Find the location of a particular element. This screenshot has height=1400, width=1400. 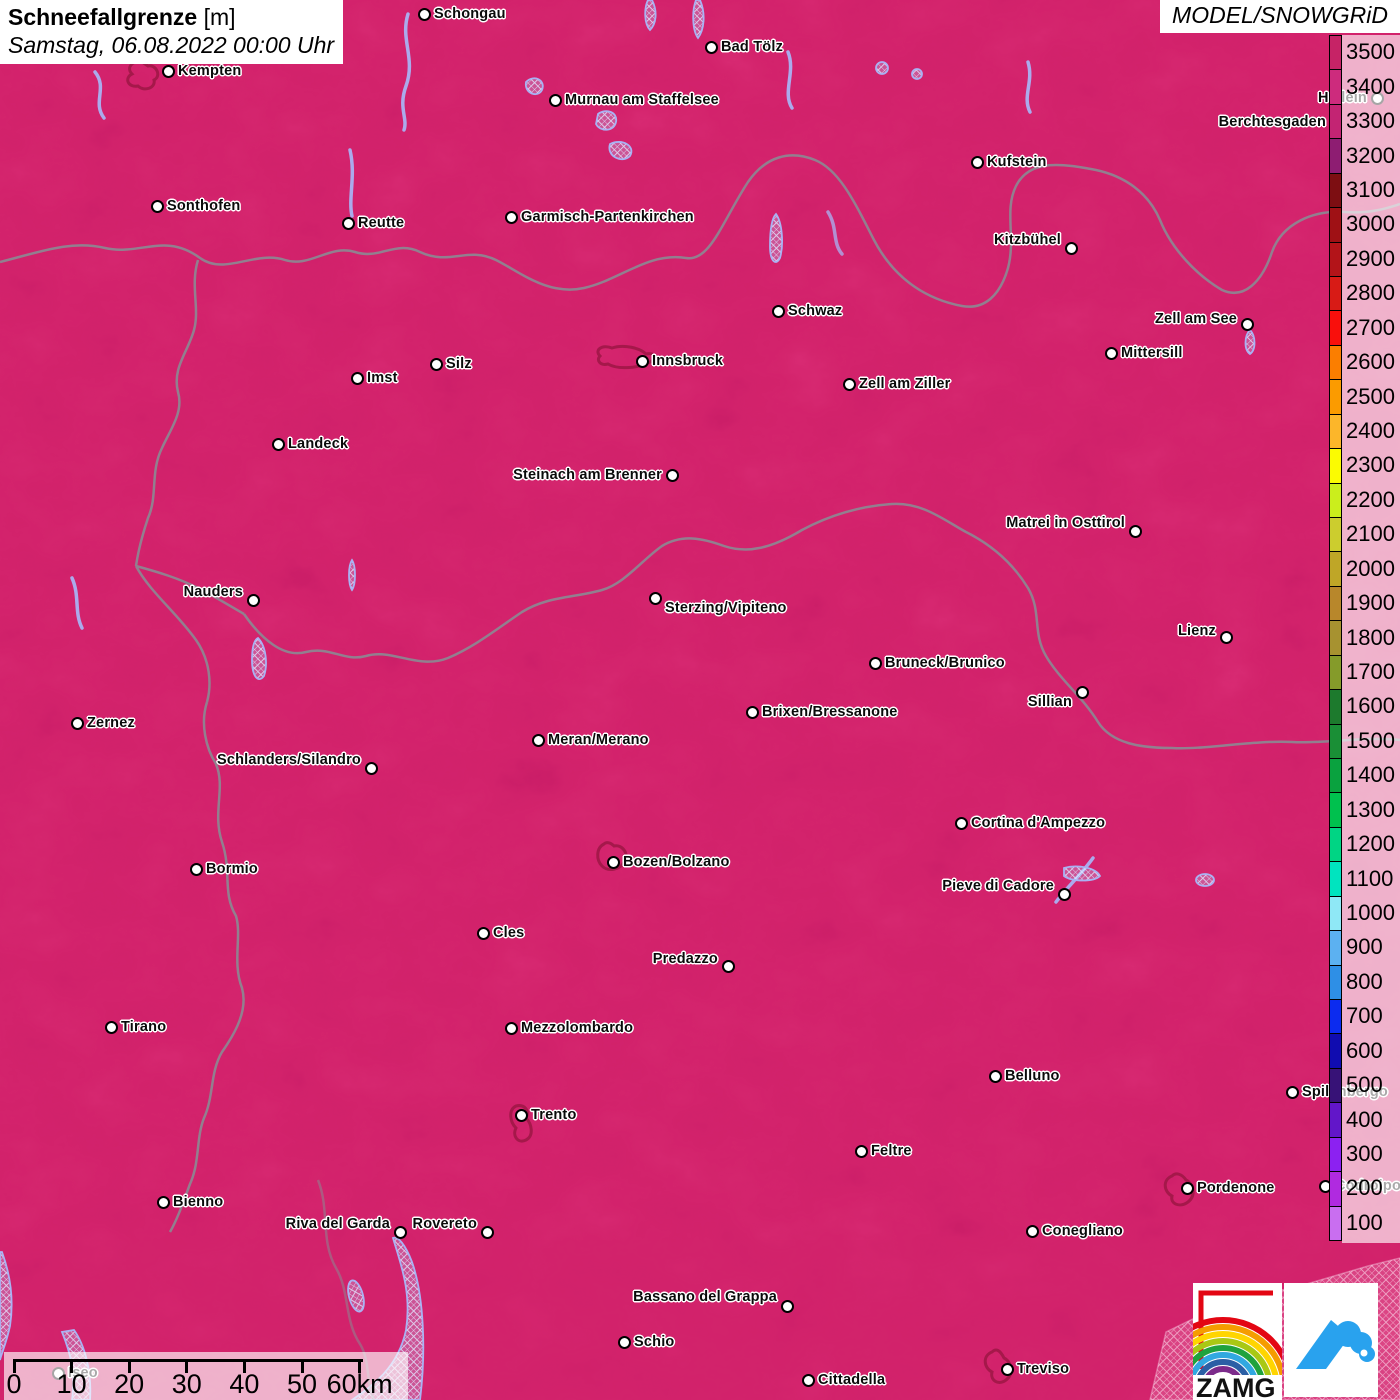

zamg-logo: ZAMG is located at coordinates (1237, 1341).